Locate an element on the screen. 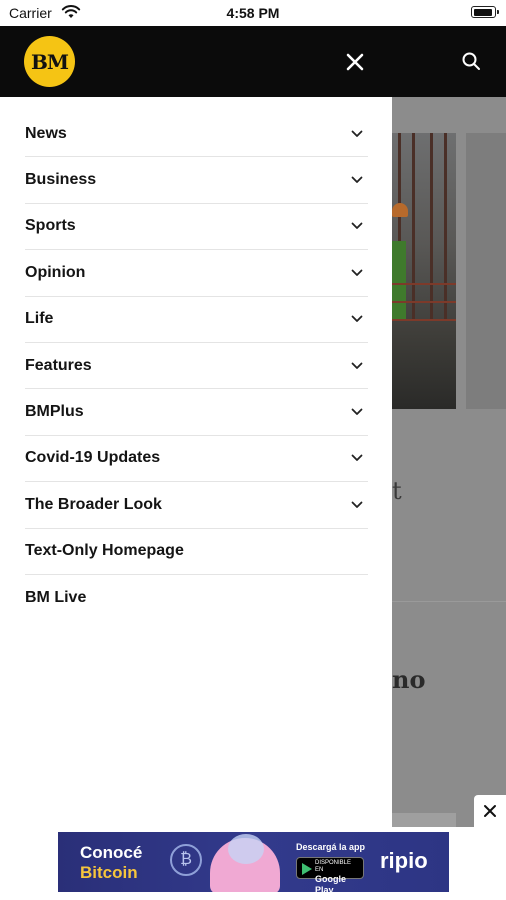  menu-item-label: News is located at coordinates (46, 133).